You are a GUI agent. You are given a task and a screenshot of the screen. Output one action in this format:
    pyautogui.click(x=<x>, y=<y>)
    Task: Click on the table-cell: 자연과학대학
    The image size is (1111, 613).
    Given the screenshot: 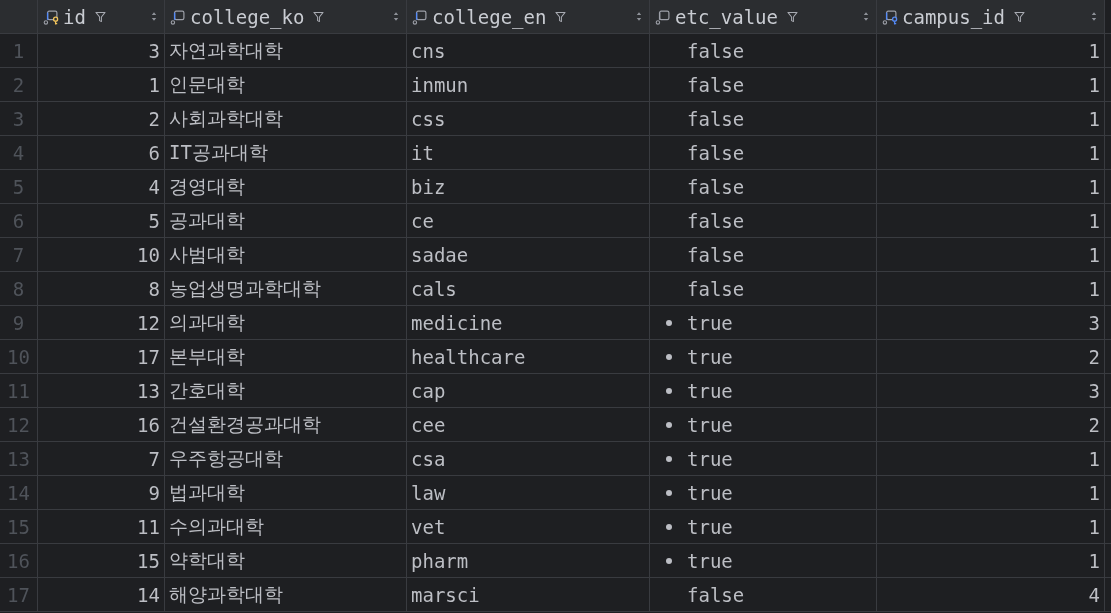 What is the action you would take?
    pyautogui.click(x=286, y=51)
    